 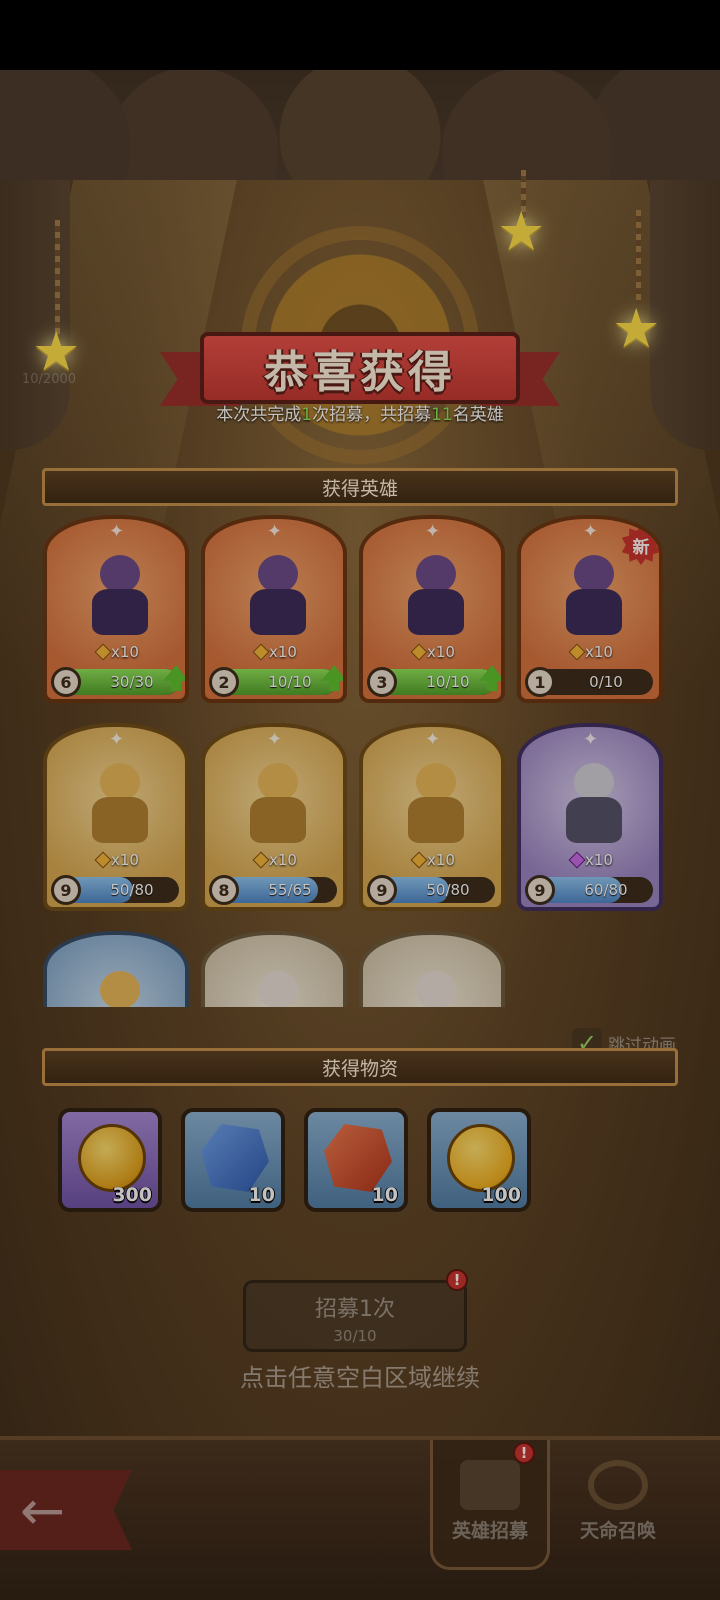 I want to click on back-button: ←, so click(x=66, y=1510).